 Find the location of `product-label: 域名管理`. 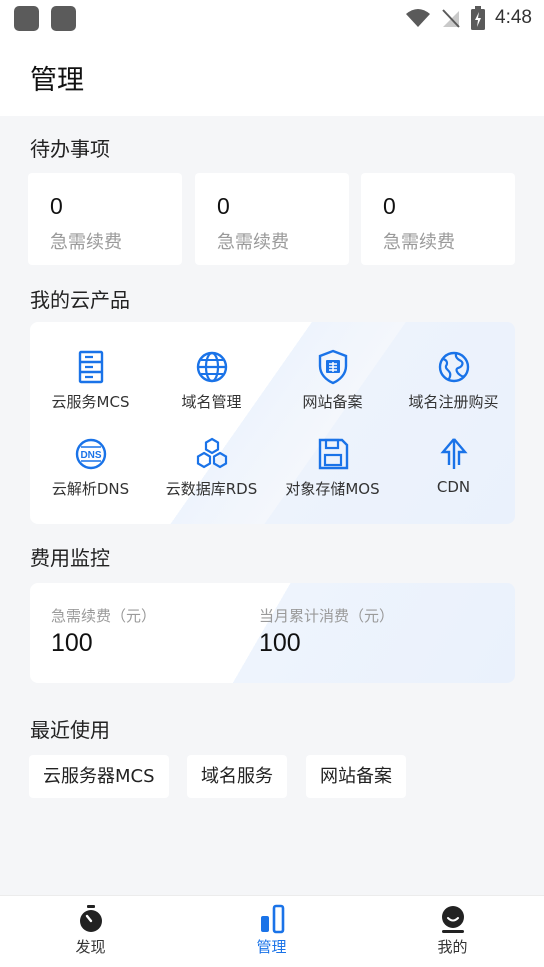

product-label: 域名管理 is located at coordinates (211, 402).